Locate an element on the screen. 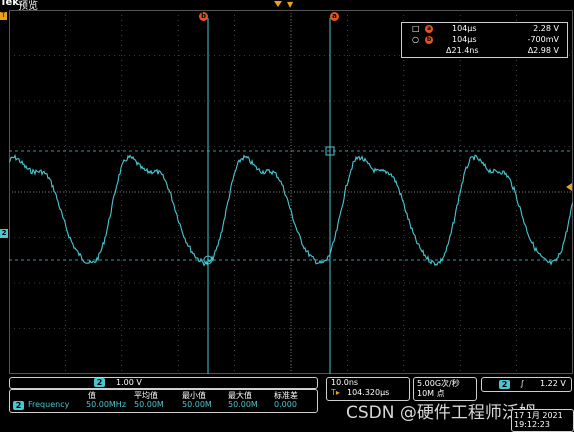  readout-delta-time: Δ21.4ns is located at coordinates (462, 50).